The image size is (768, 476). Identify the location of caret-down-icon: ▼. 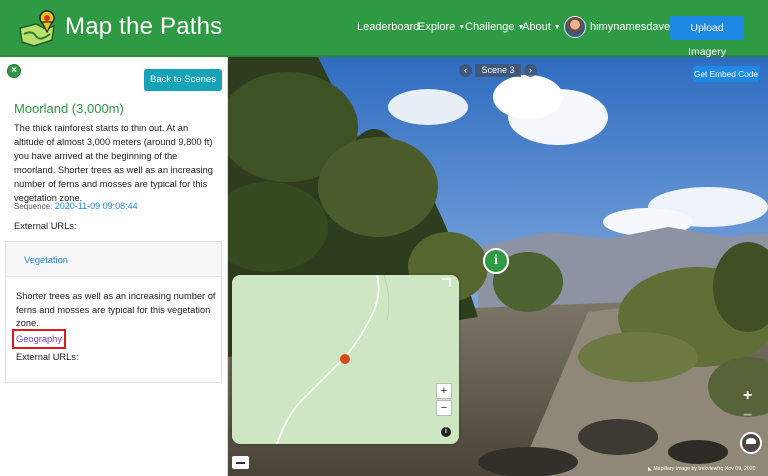
(557, 27).